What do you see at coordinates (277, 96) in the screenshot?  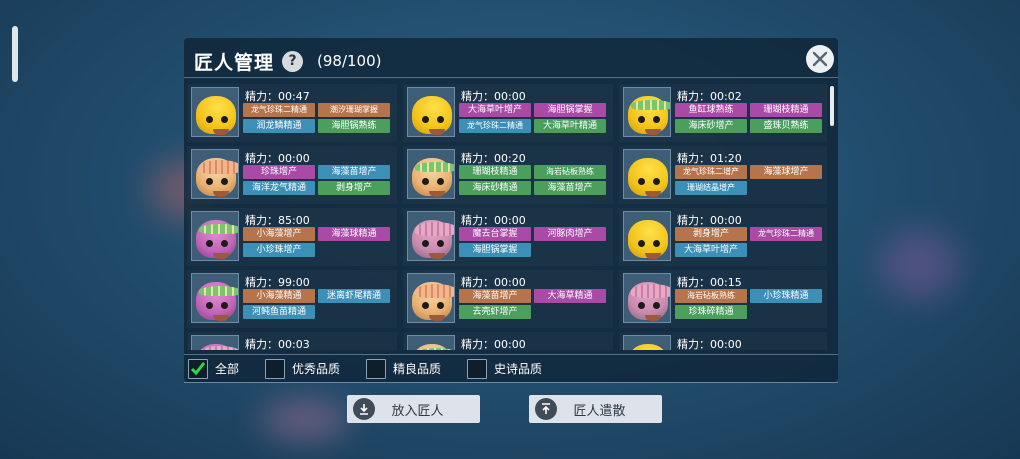 I see `stamina-label: 精力：00:47` at bounding box center [277, 96].